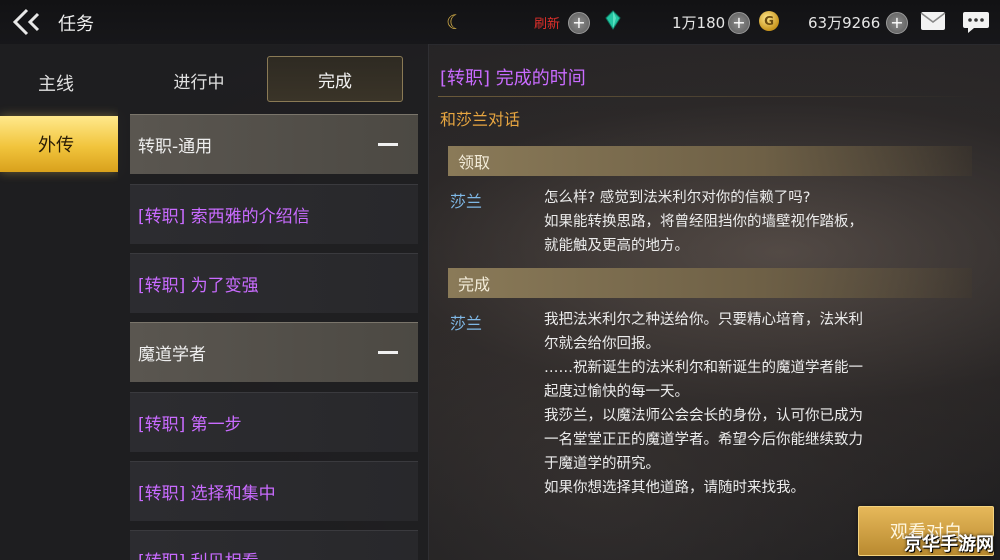 The height and width of the screenshot is (560, 1000). What do you see at coordinates (703, 320) in the screenshot?
I see `dialog-line: 我把法米利尔之种送给你。只要精心培育，法米利` at bounding box center [703, 320].